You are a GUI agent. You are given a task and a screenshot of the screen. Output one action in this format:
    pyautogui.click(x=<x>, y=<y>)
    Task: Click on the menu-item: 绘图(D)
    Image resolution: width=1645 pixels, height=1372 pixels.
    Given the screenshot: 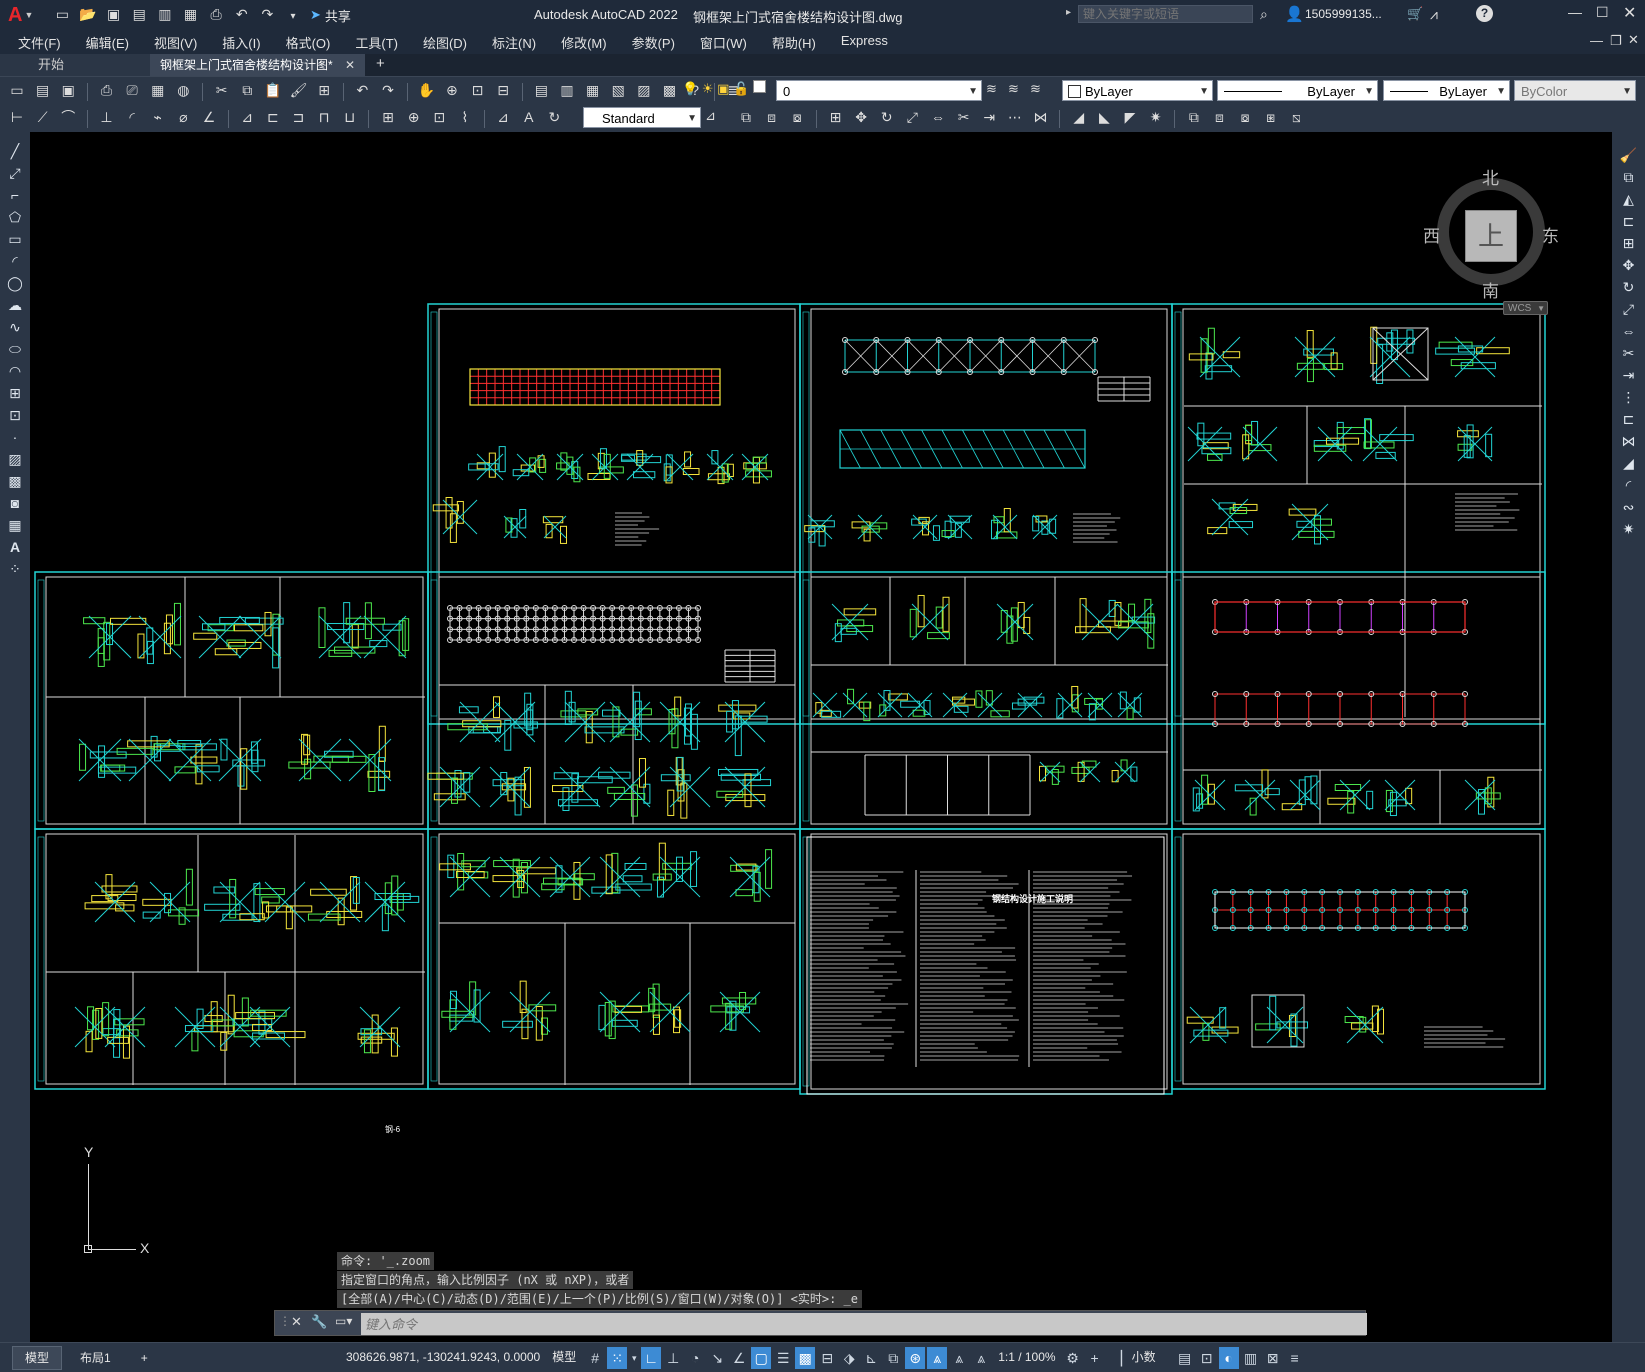 What is the action you would take?
    pyautogui.click(x=445, y=42)
    